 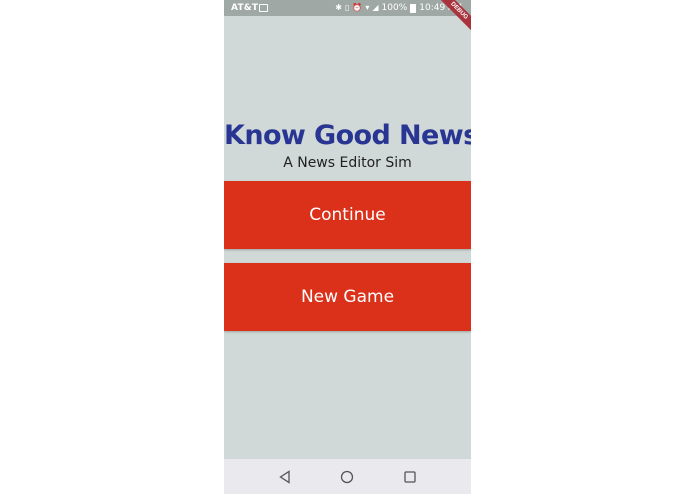 What do you see at coordinates (394, 8) in the screenshot?
I see `battery-percent: 100%` at bounding box center [394, 8].